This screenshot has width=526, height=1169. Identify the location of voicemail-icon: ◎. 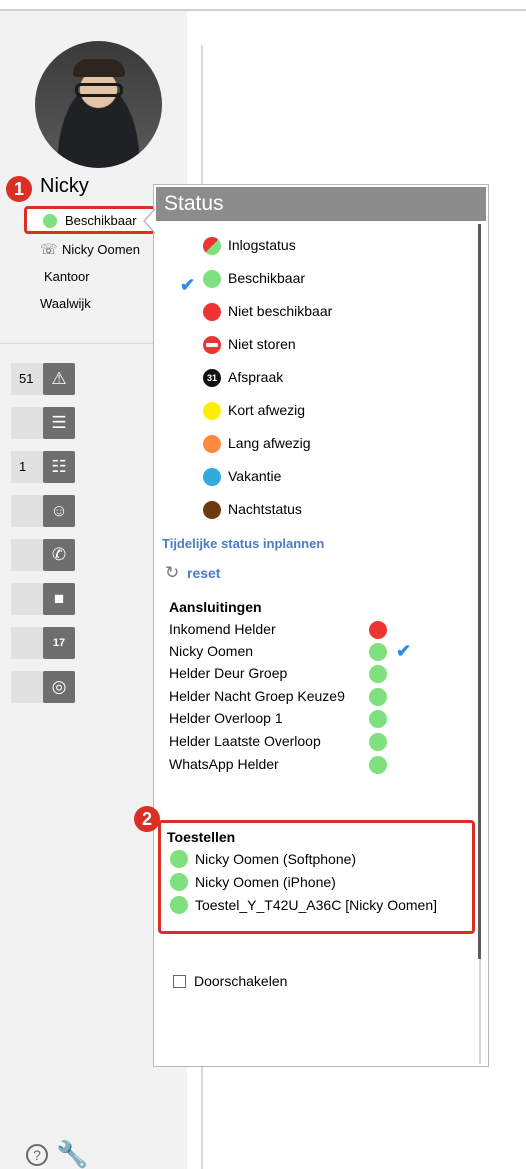
(59, 687).